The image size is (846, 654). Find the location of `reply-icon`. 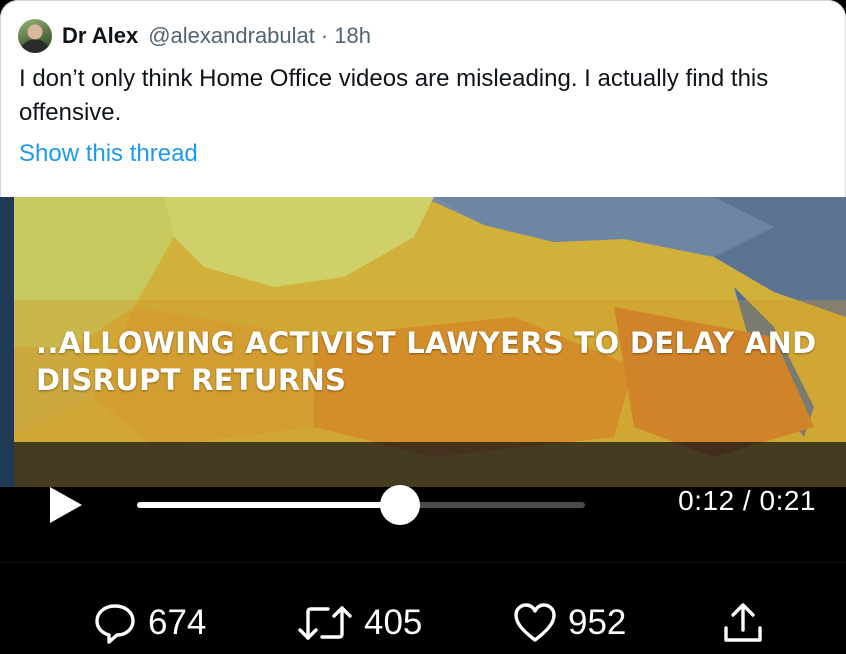

reply-icon is located at coordinates (115, 624).